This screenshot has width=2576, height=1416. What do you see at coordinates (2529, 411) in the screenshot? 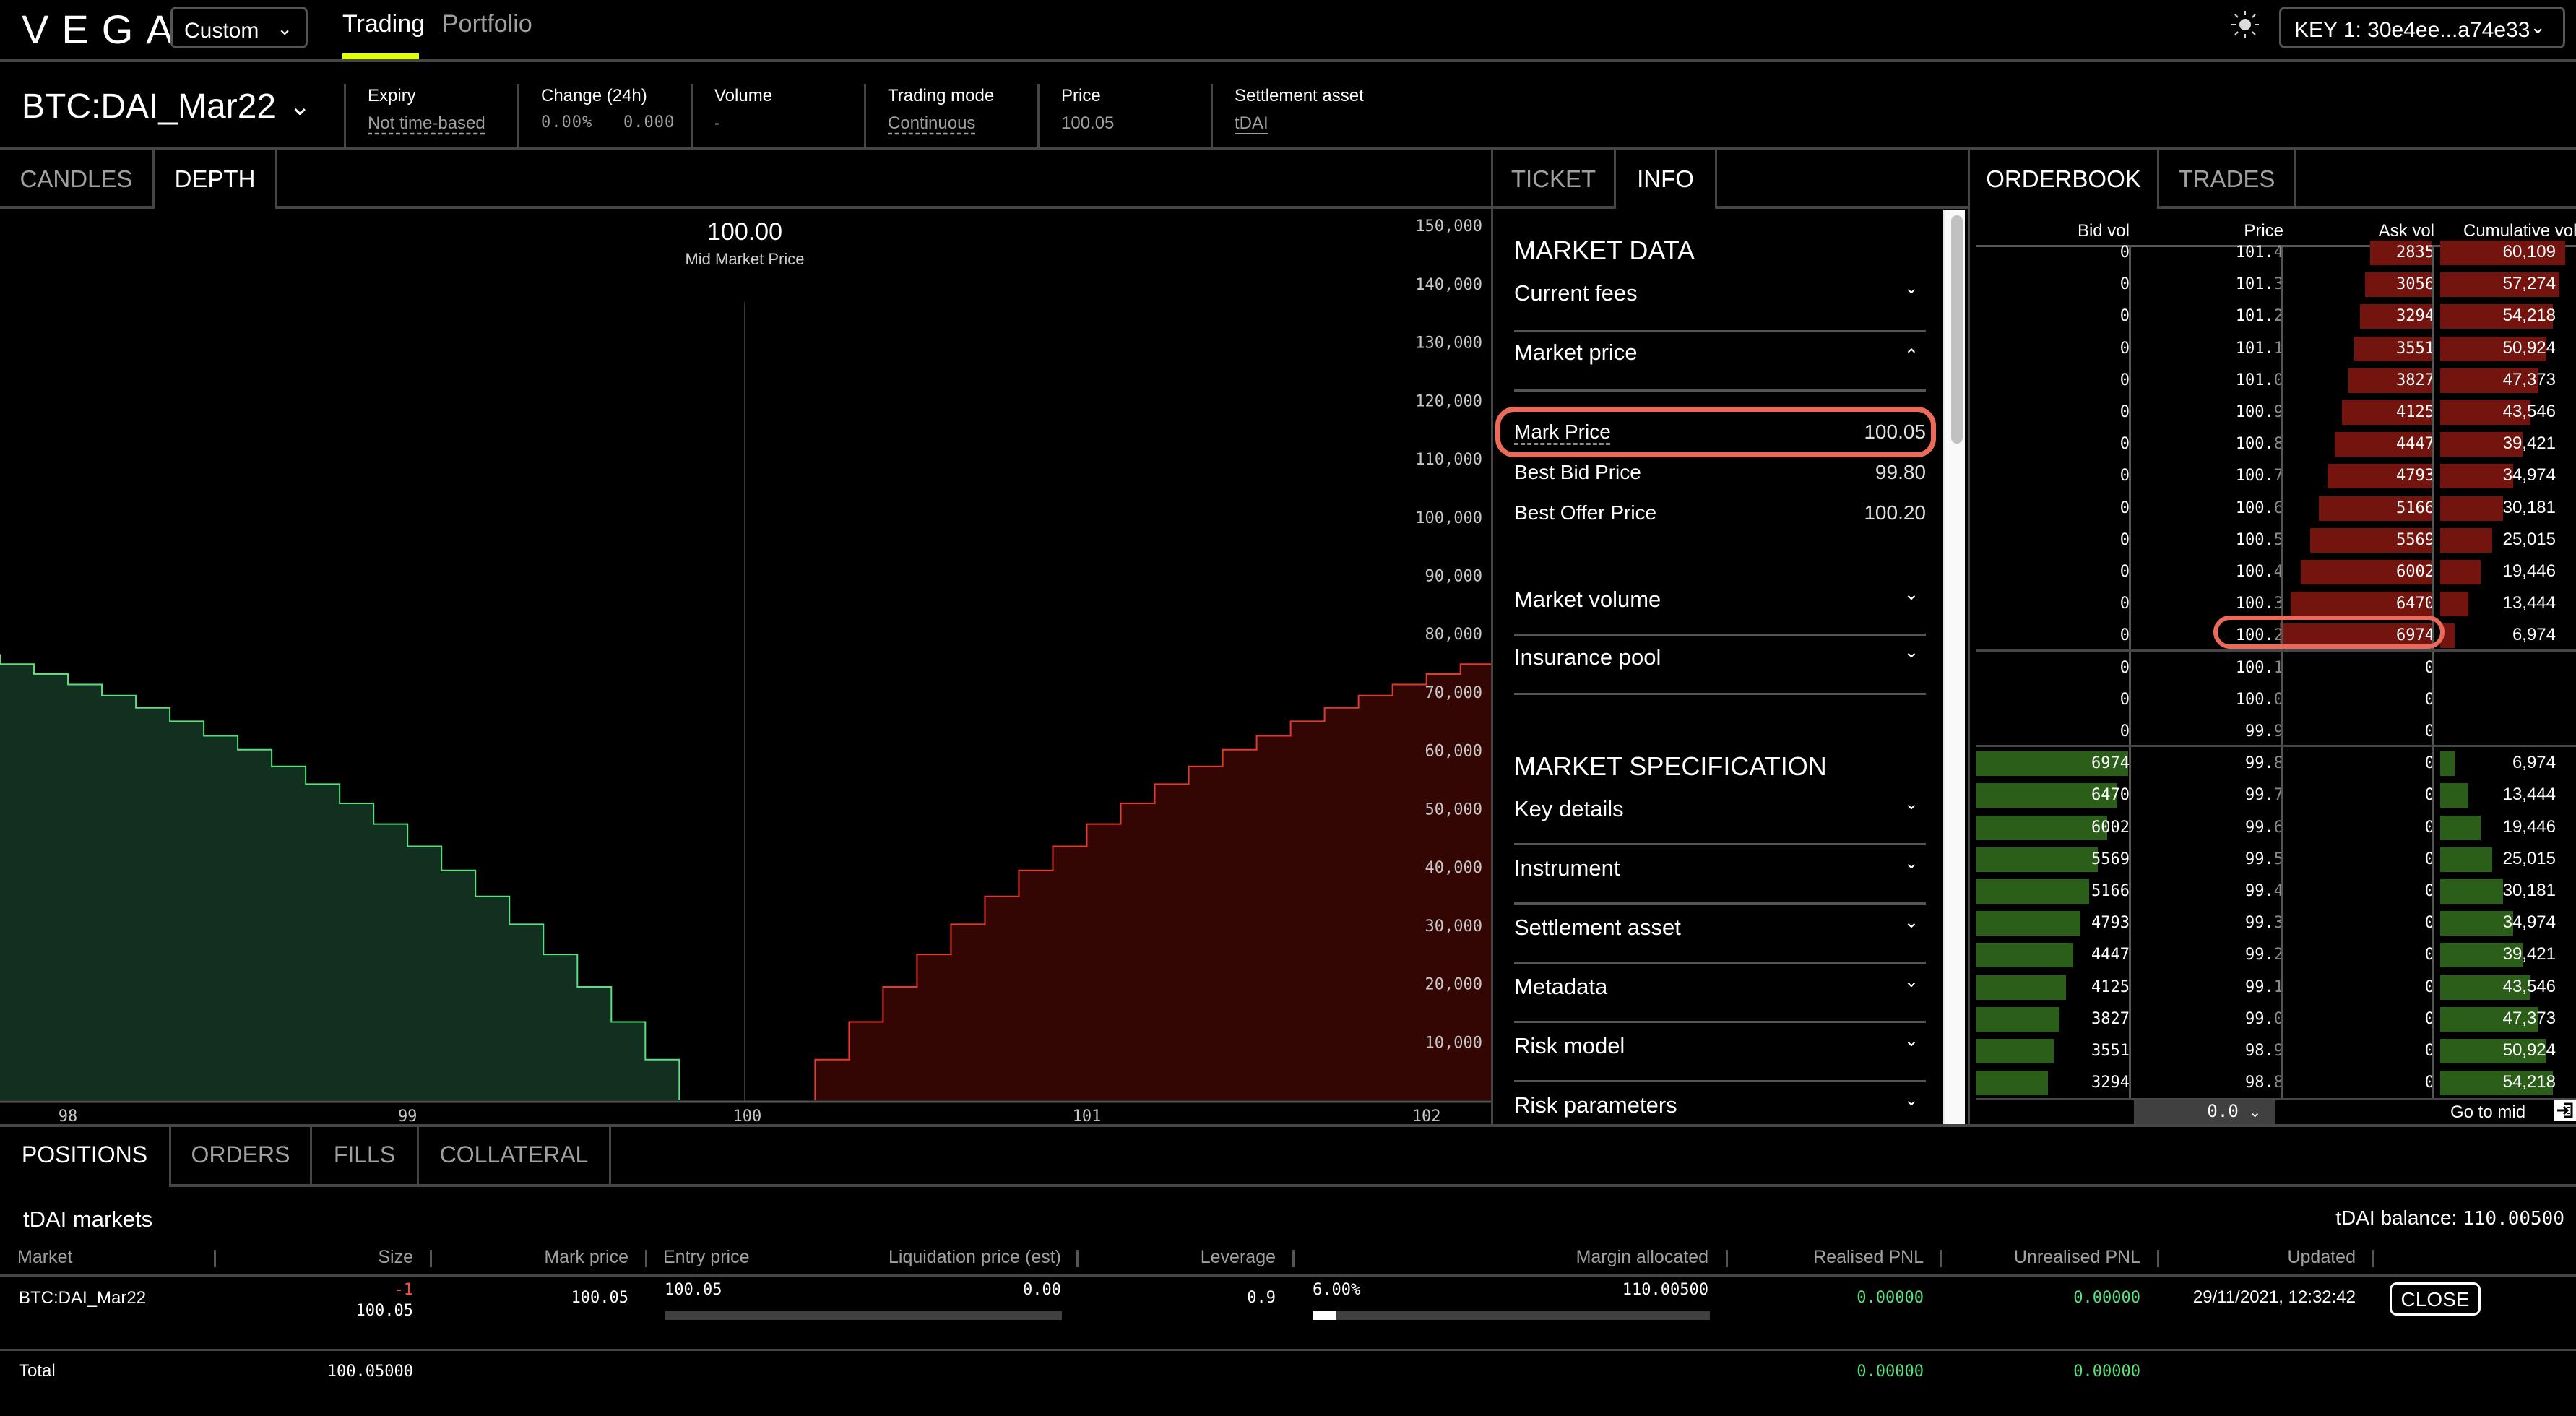
I see `cumulative-volume: 43,546` at bounding box center [2529, 411].